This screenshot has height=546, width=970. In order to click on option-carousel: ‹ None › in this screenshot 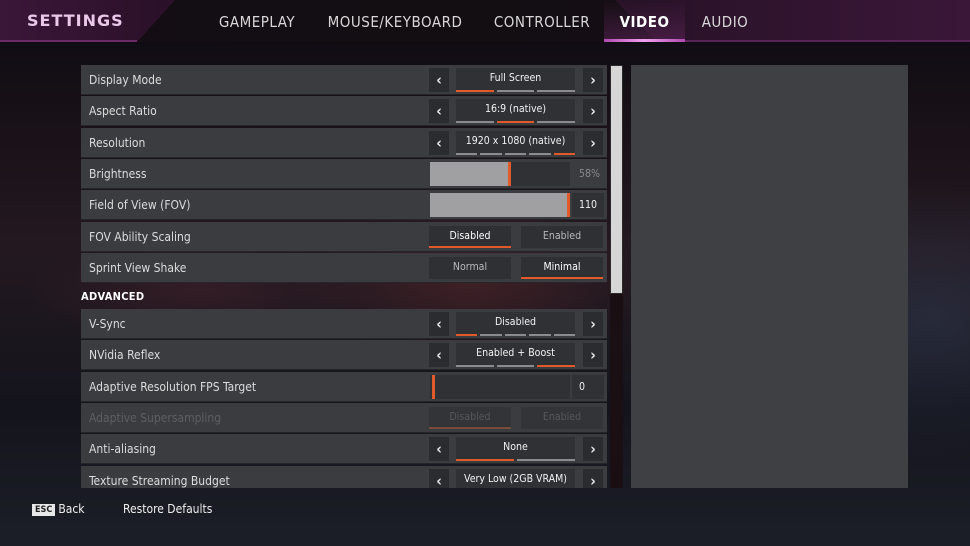, I will do `click(517, 449)`.